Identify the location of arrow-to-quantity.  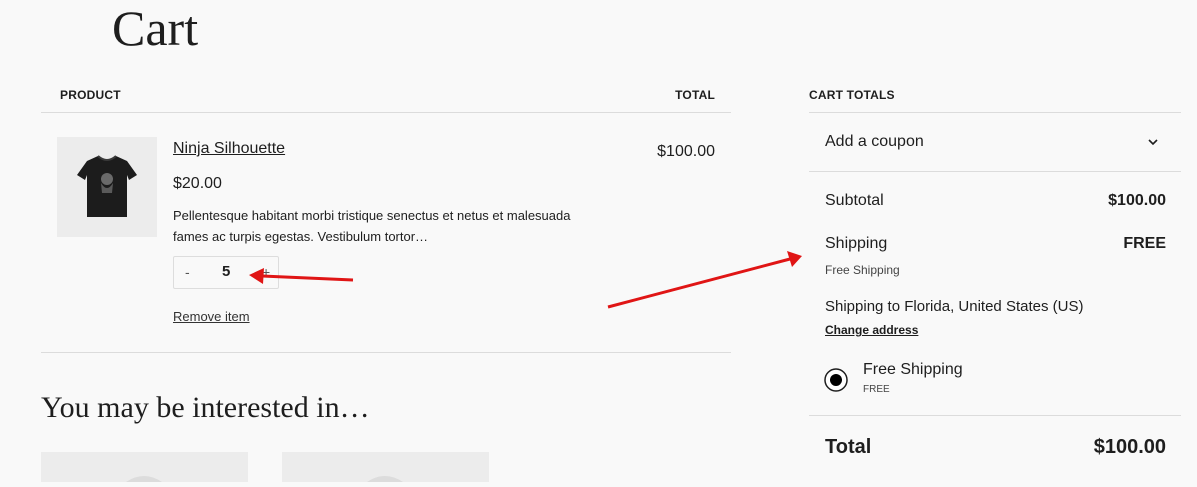
(301, 276).